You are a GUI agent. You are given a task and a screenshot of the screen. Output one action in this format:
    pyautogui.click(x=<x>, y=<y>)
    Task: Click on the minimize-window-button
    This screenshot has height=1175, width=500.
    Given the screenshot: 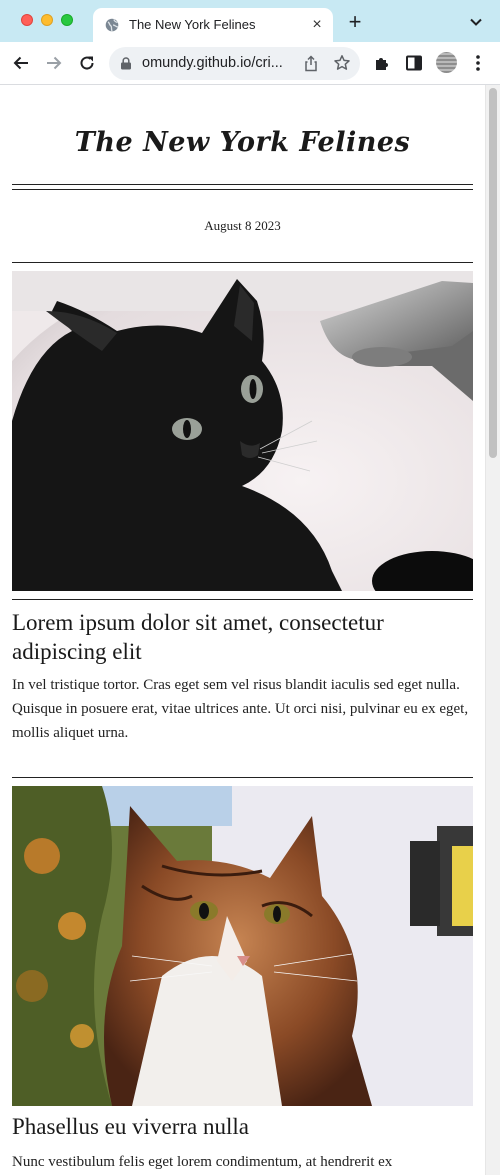 What is the action you would take?
    pyautogui.click(x=47, y=20)
    